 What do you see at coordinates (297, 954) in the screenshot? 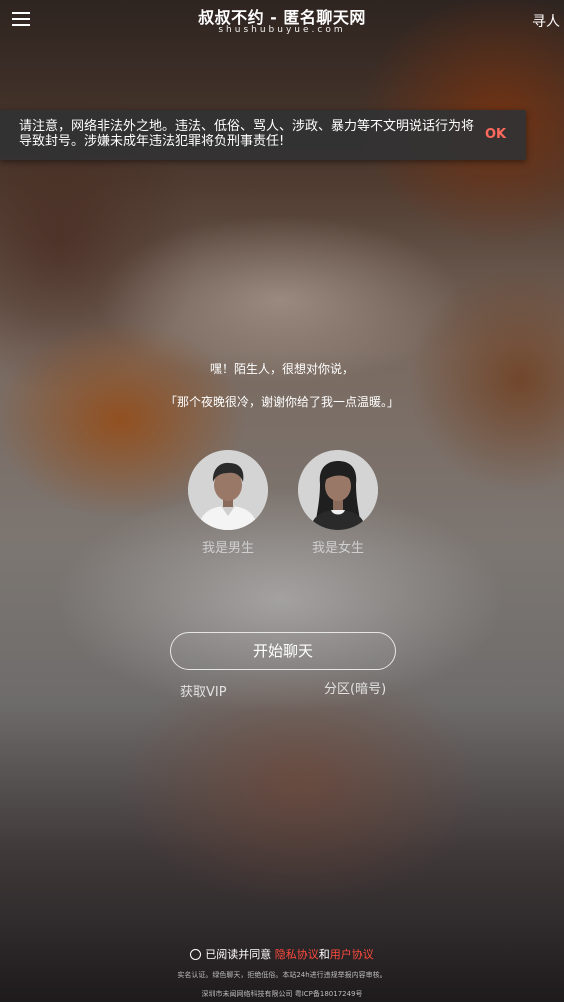
I see `privacy-policy-link: 隐私协议` at bounding box center [297, 954].